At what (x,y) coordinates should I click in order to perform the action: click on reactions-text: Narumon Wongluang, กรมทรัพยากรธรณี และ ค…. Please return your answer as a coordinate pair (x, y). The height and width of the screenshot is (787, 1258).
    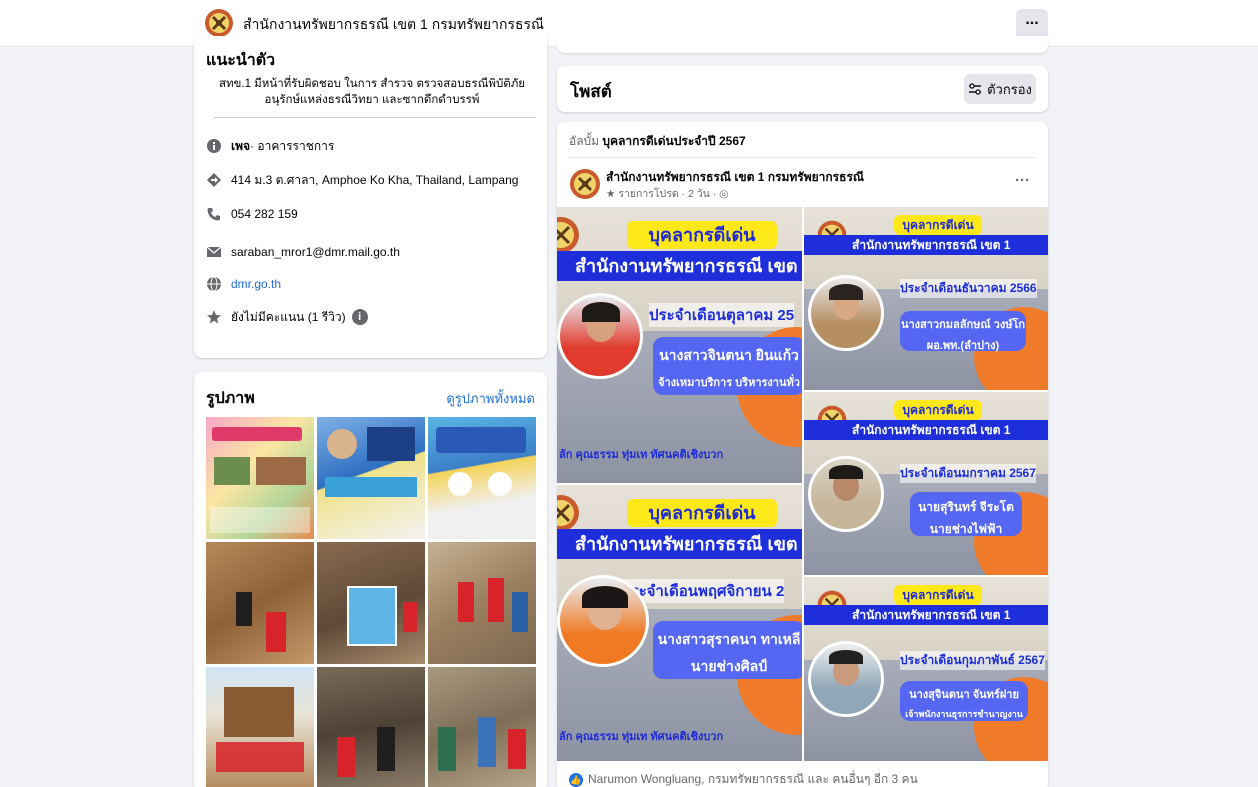
    Looking at the image, I should click on (753, 778).